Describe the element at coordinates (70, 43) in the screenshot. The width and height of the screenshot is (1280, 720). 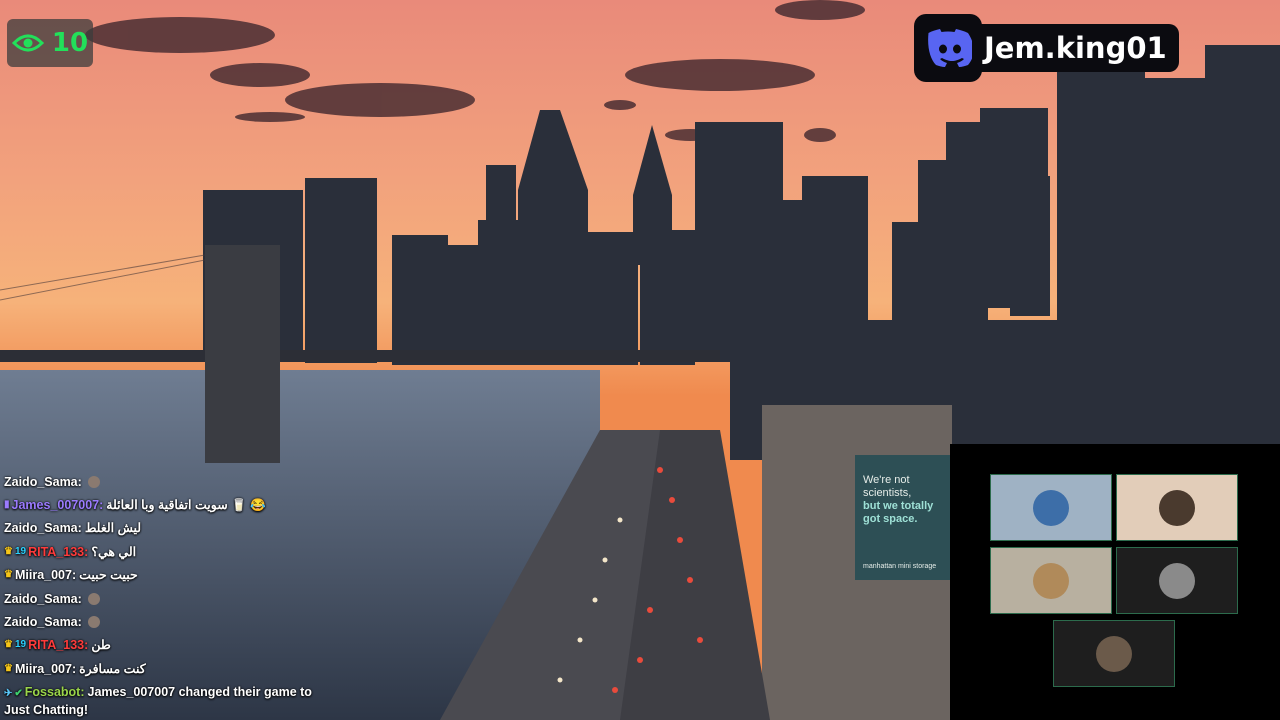
I see `viewer-count-value: 10` at that location.